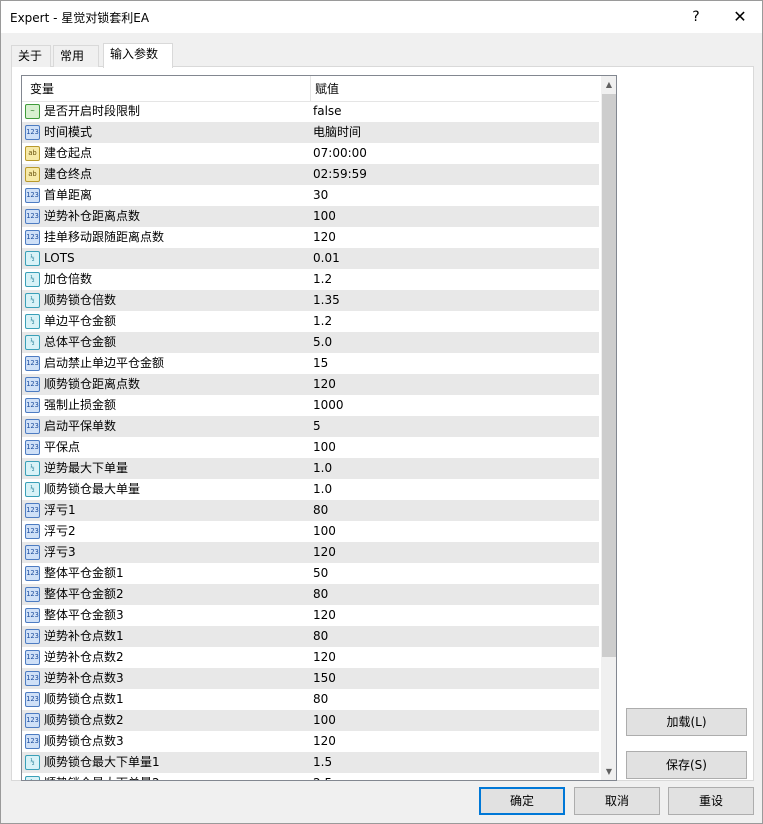 This screenshot has width=763, height=824. What do you see at coordinates (322, 342) in the screenshot?
I see `parameter-value: 5.0` at bounding box center [322, 342].